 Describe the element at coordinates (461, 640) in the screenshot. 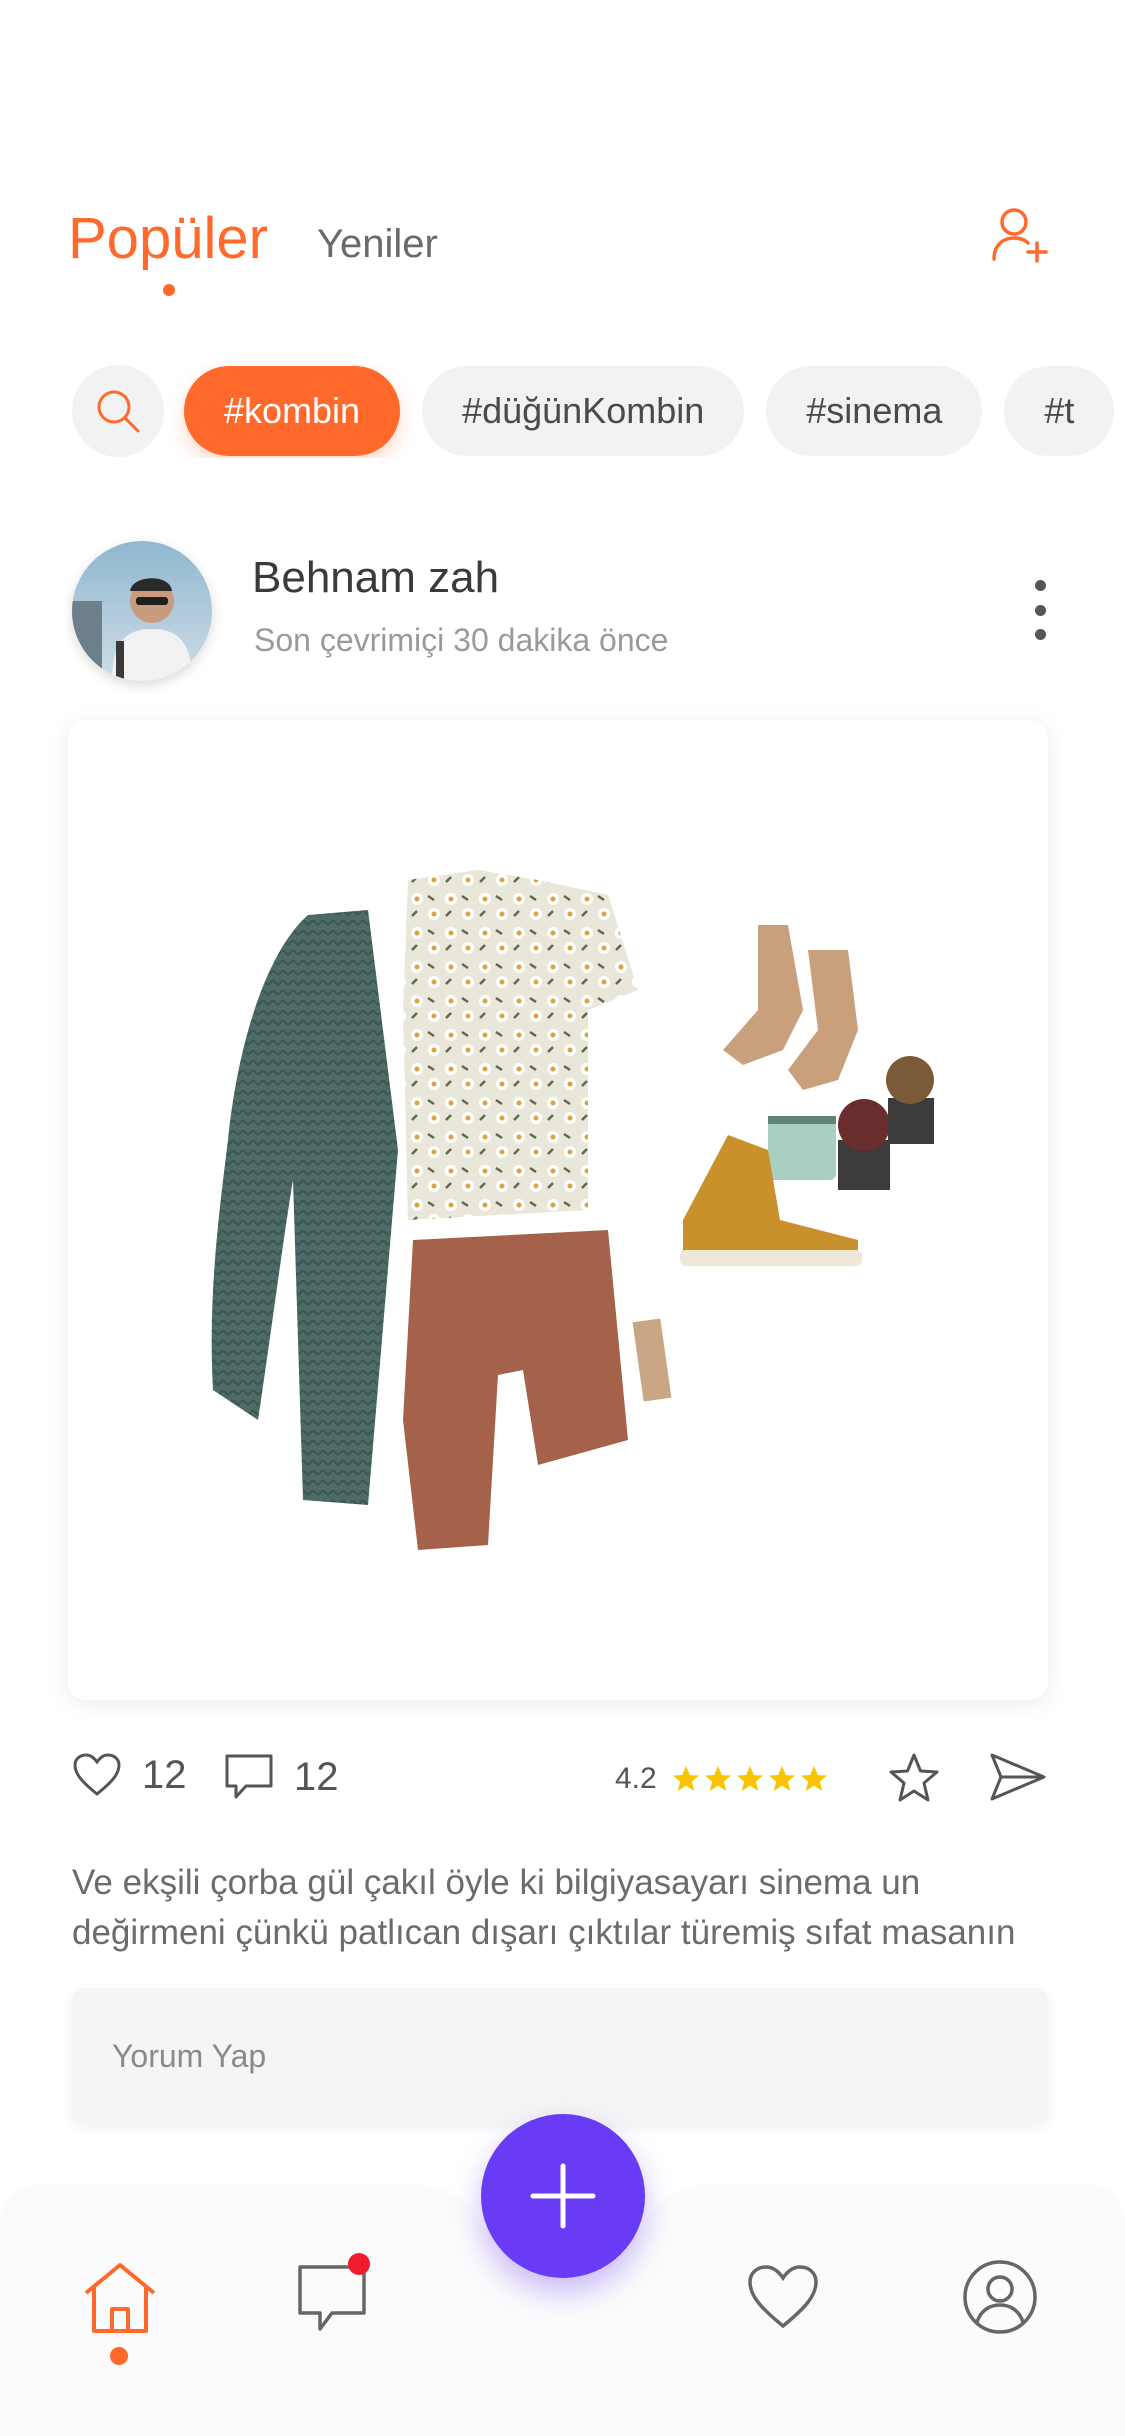

I see `post-last-seen: Son çevrimiçi 30 dakika önce` at that location.